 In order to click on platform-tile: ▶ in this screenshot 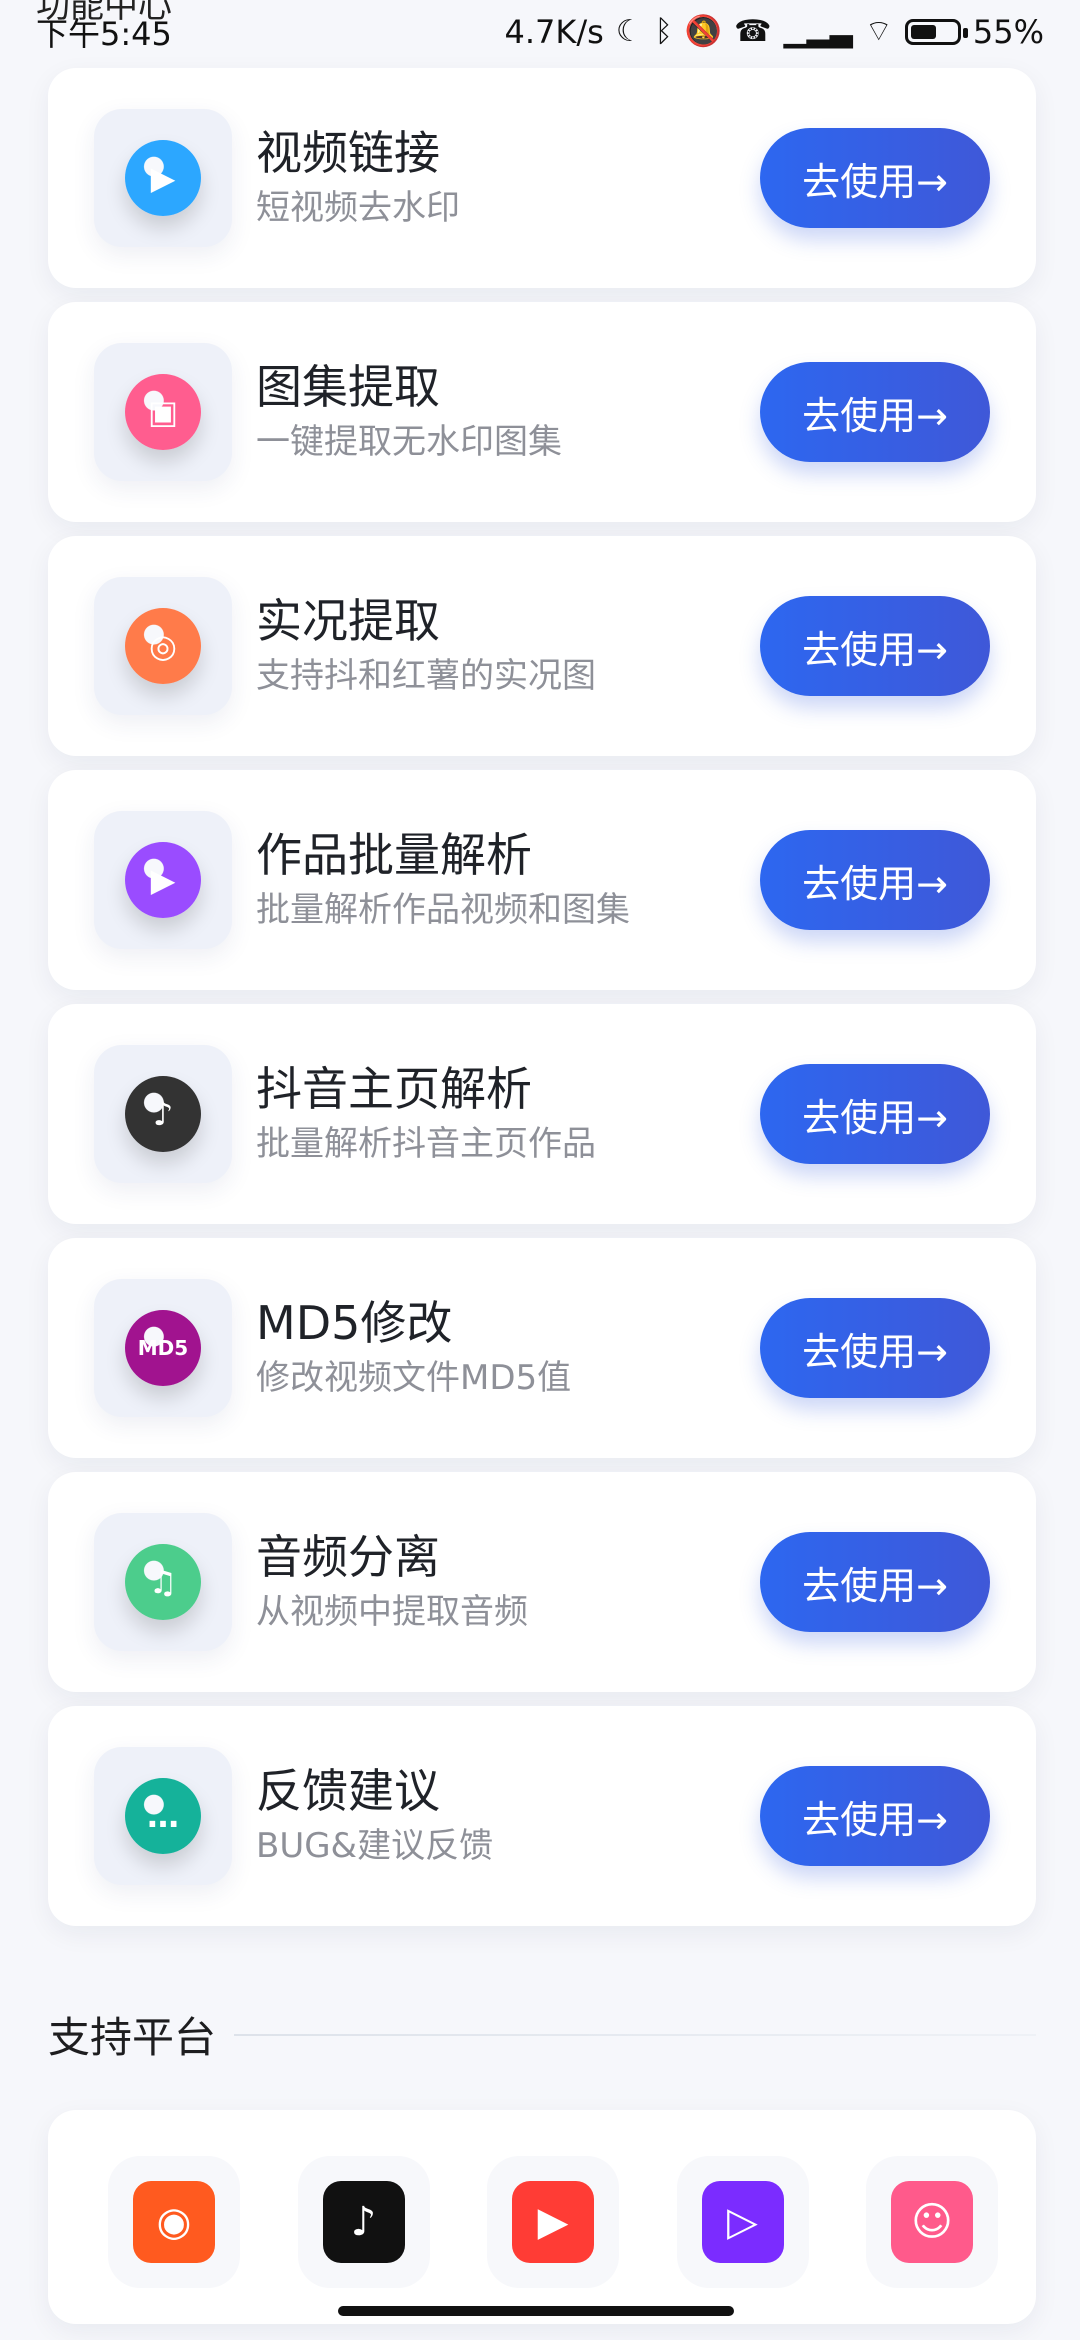, I will do `click(553, 2222)`.